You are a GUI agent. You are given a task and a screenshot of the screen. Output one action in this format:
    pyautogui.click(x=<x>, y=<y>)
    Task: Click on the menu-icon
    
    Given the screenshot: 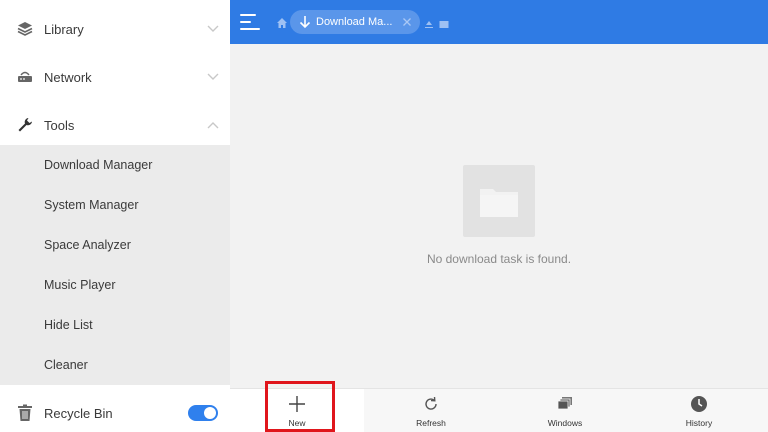 What is the action you would take?
    pyautogui.click(x=251, y=22)
    